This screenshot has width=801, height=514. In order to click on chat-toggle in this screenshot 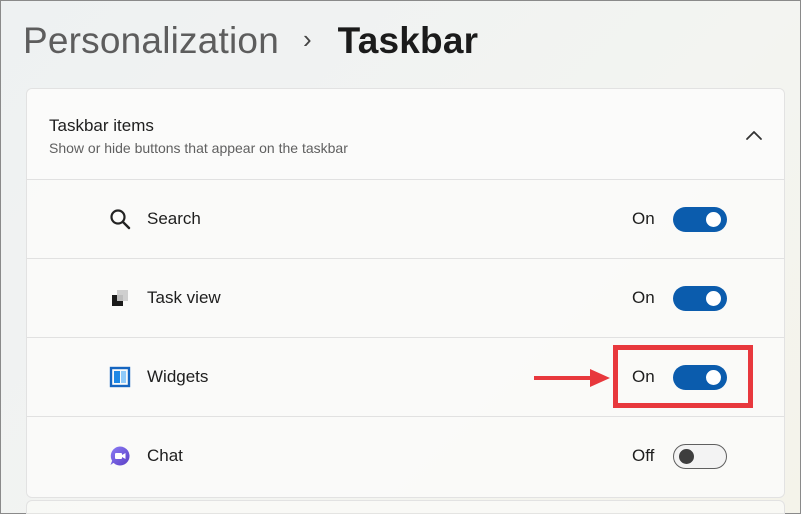, I will do `click(700, 456)`.